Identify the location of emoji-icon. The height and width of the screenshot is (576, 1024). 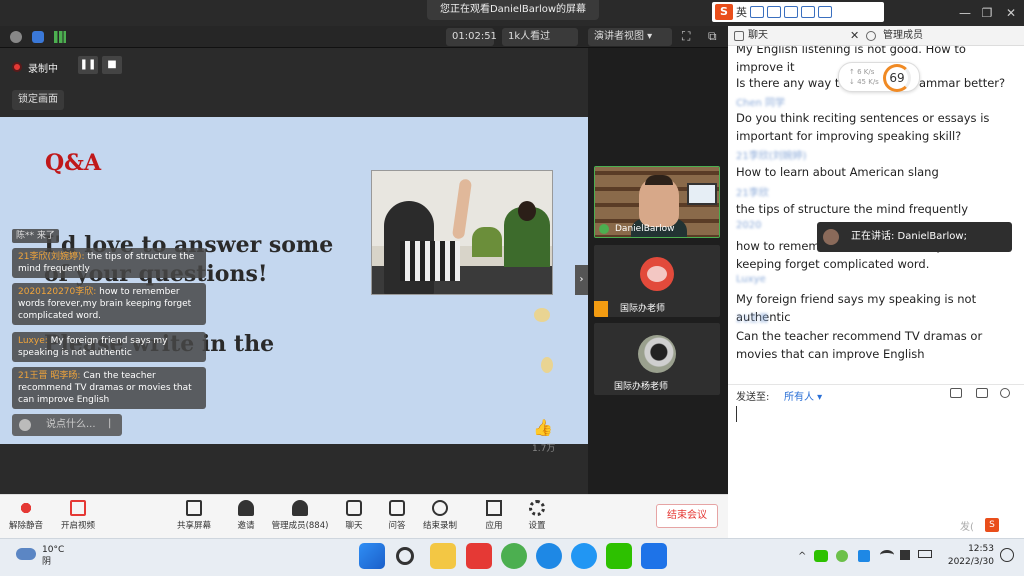
(25, 425).